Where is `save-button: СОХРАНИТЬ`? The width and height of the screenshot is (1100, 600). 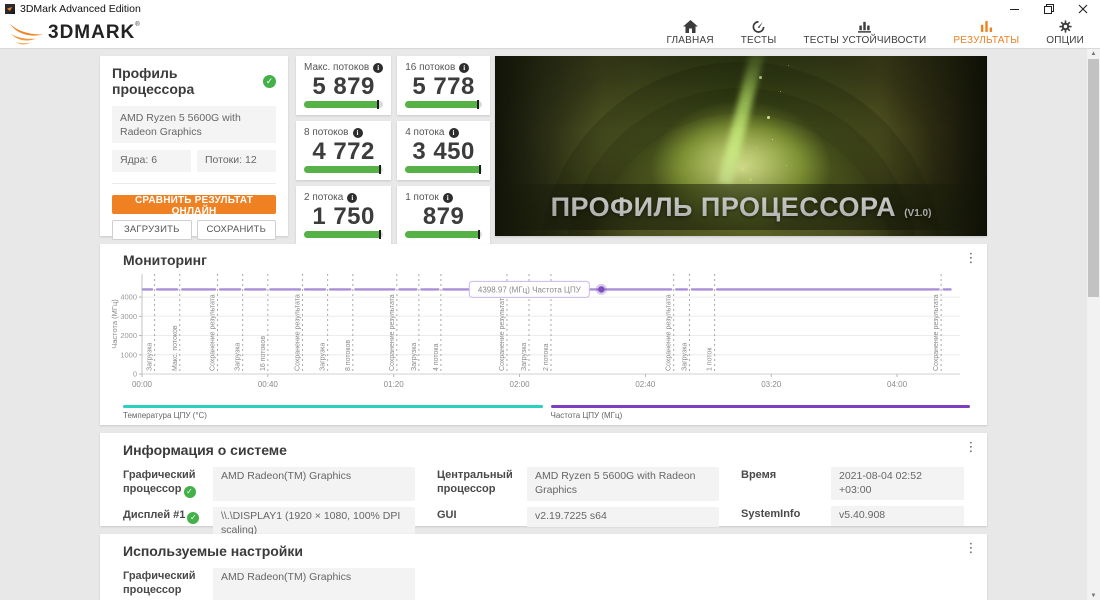 save-button: СОХРАНИТЬ is located at coordinates (236, 229).